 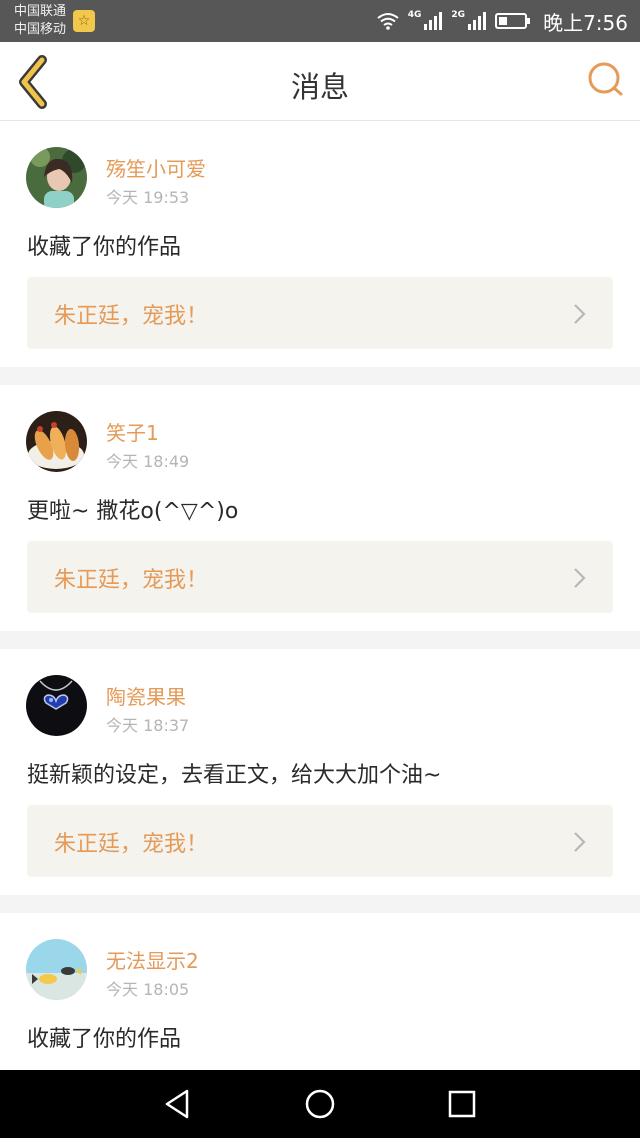 What do you see at coordinates (156, 167) in the screenshot?
I see `username: 殇笙小可爱` at bounding box center [156, 167].